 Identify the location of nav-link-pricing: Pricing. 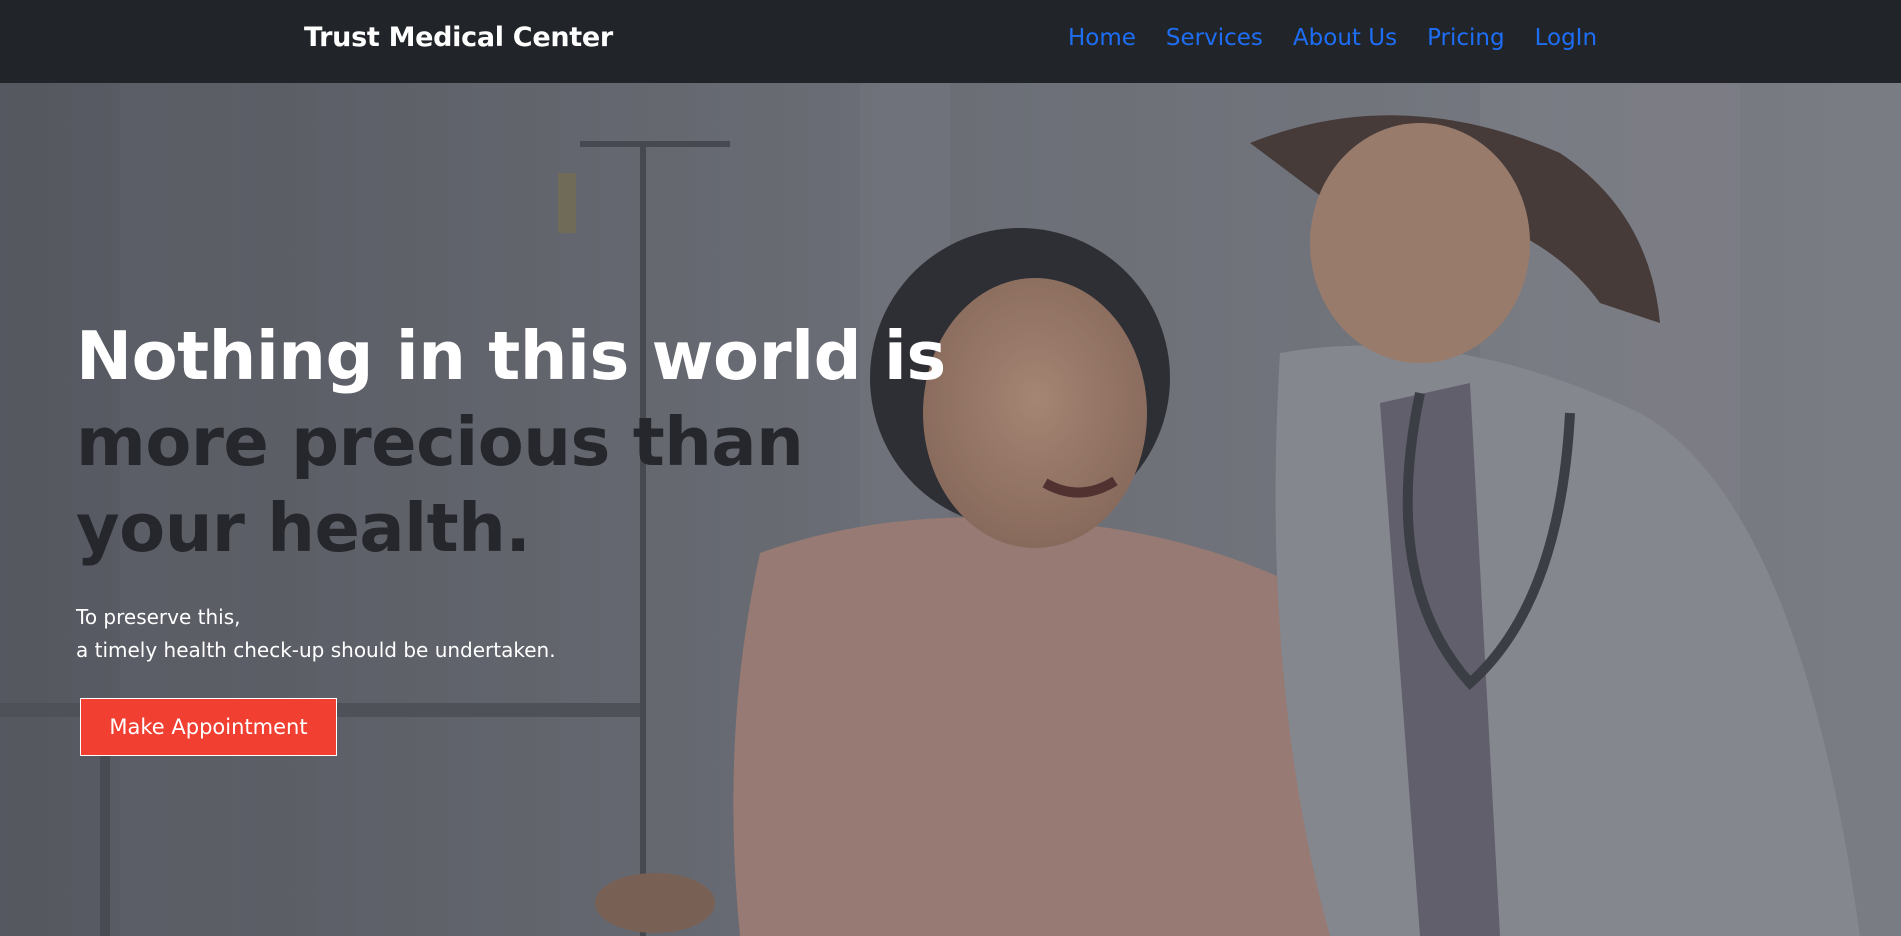
(1466, 38).